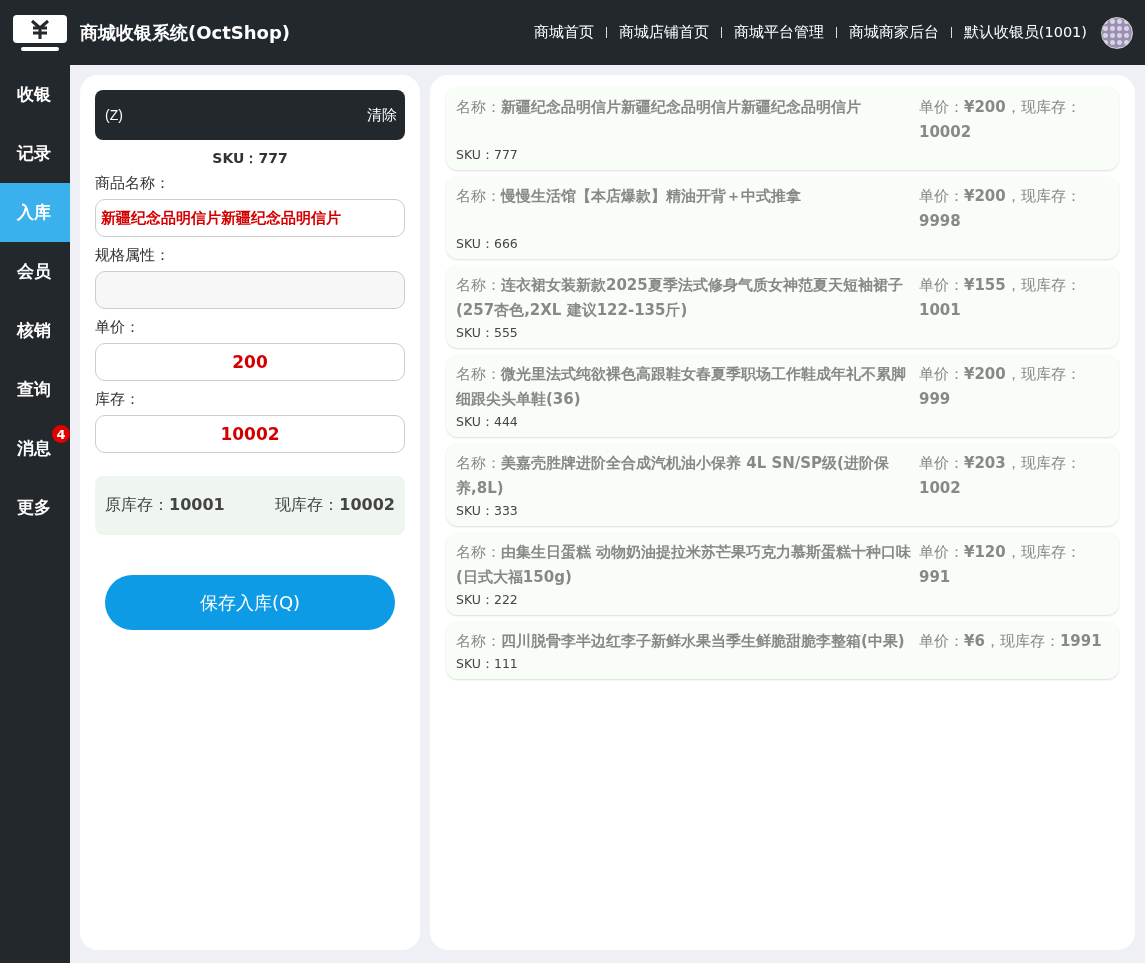 The height and width of the screenshot is (963, 1145). What do you see at coordinates (1000, 387) in the screenshot?
I see `price-stock-text: 单价：¥200，现库存：999` at bounding box center [1000, 387].